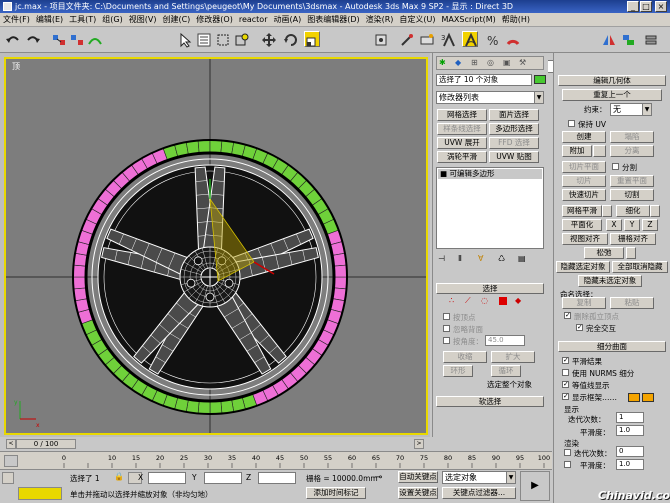 Image resolution: width=670 pixels, height=503 pixels. Describe the element at coordinates (565, 396) in the screenshot. I see `show-cage-checkbox: ✓` at that location.